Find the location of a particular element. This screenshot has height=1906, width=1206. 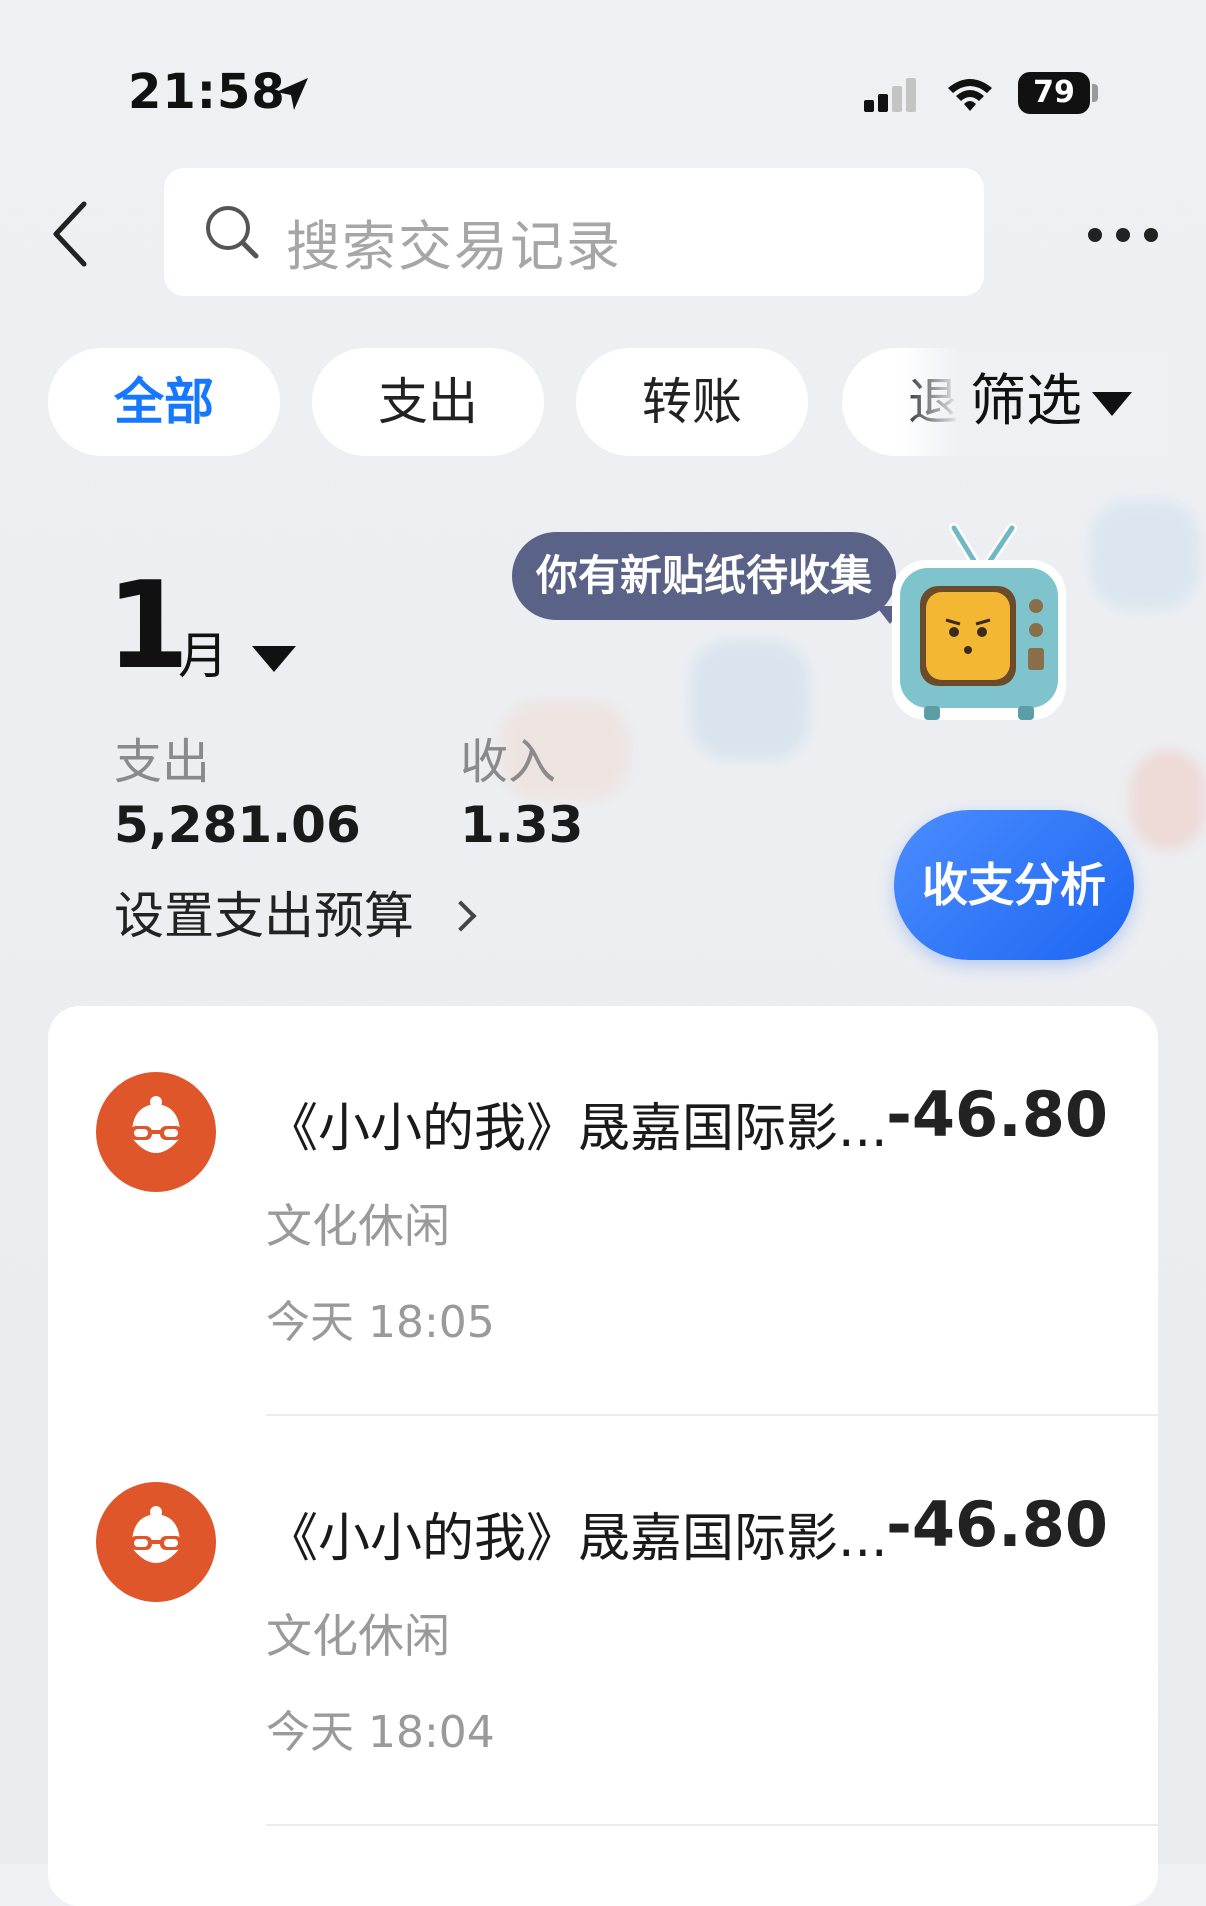

chevron-right-icon is located at coordinates (461, 916).